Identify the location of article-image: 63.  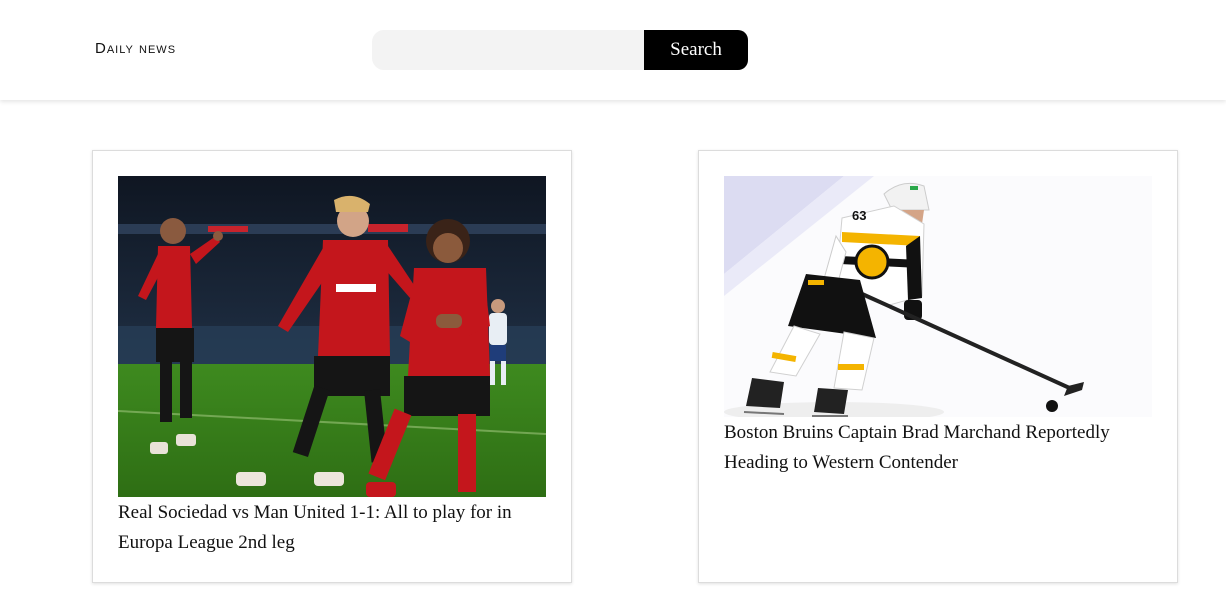
(938, 296).